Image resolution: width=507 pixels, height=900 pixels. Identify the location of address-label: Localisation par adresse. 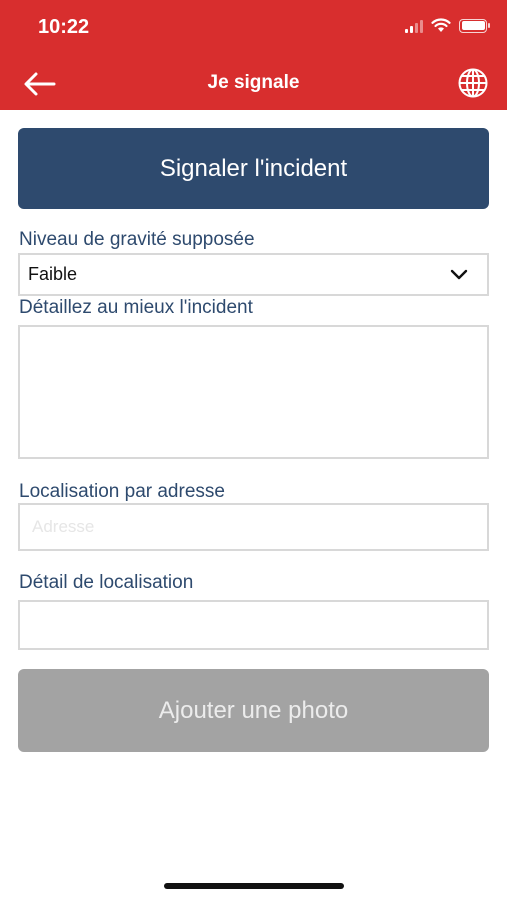
(122, 491).